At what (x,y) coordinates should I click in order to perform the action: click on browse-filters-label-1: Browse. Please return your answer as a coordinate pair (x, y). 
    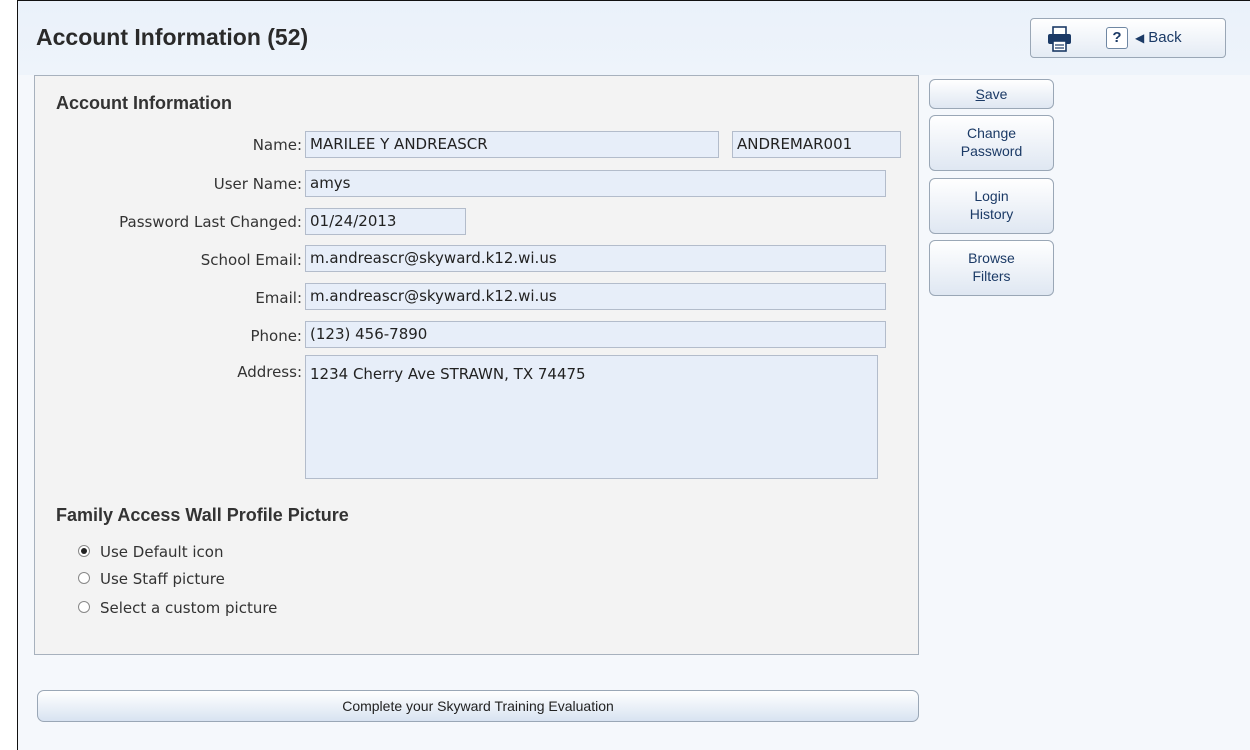
    Looking at the image, I should click on (991, 258).